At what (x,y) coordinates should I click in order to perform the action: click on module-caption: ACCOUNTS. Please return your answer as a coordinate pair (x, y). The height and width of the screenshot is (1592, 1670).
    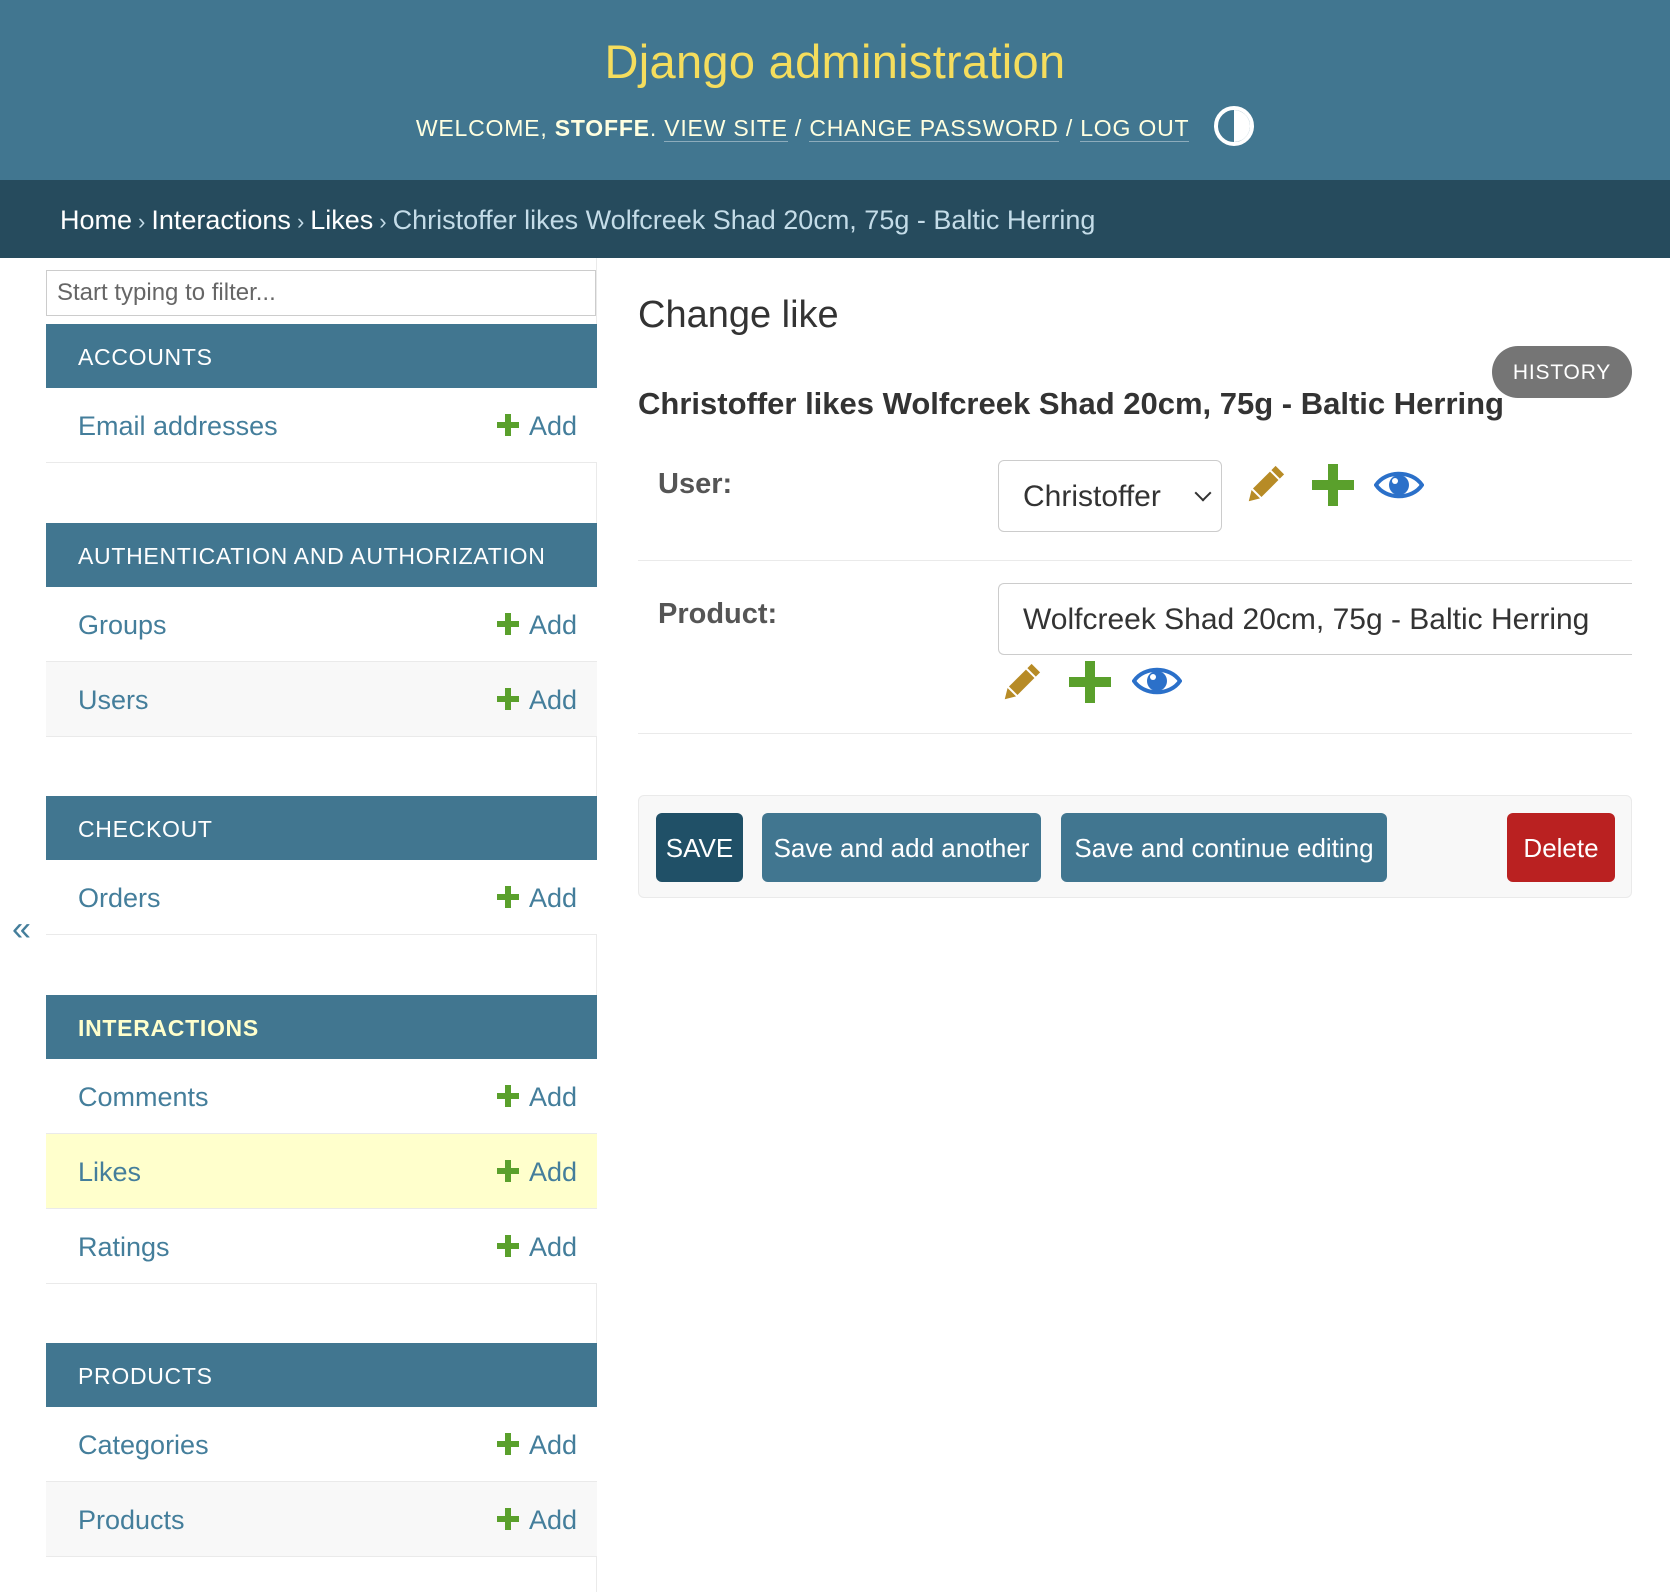
    Looking at the image, I should click on (321, 356).